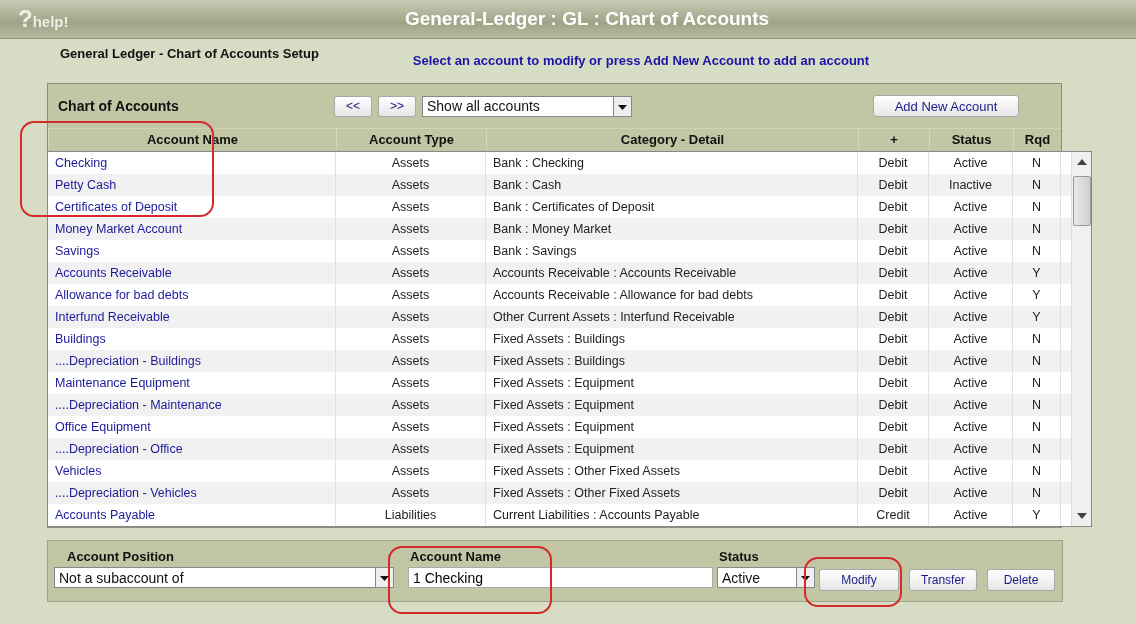 The image size is (1136, 624). What do you see at coordinates (120, 556) in the screenshot?
I see `field-label: Account Position` at bounding box center [120, 556].